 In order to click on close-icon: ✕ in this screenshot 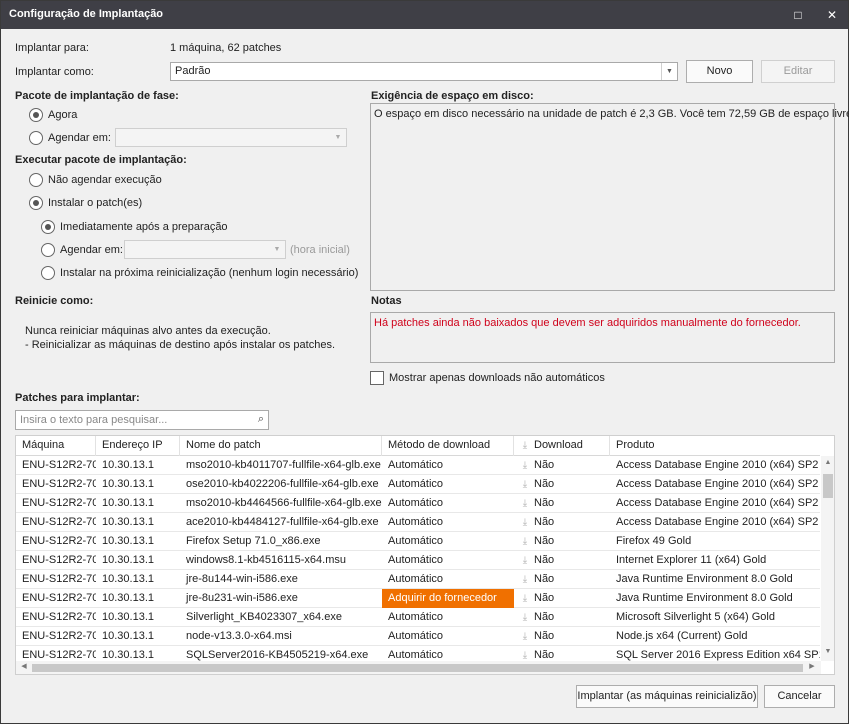, I will do `click(832, 15)`.